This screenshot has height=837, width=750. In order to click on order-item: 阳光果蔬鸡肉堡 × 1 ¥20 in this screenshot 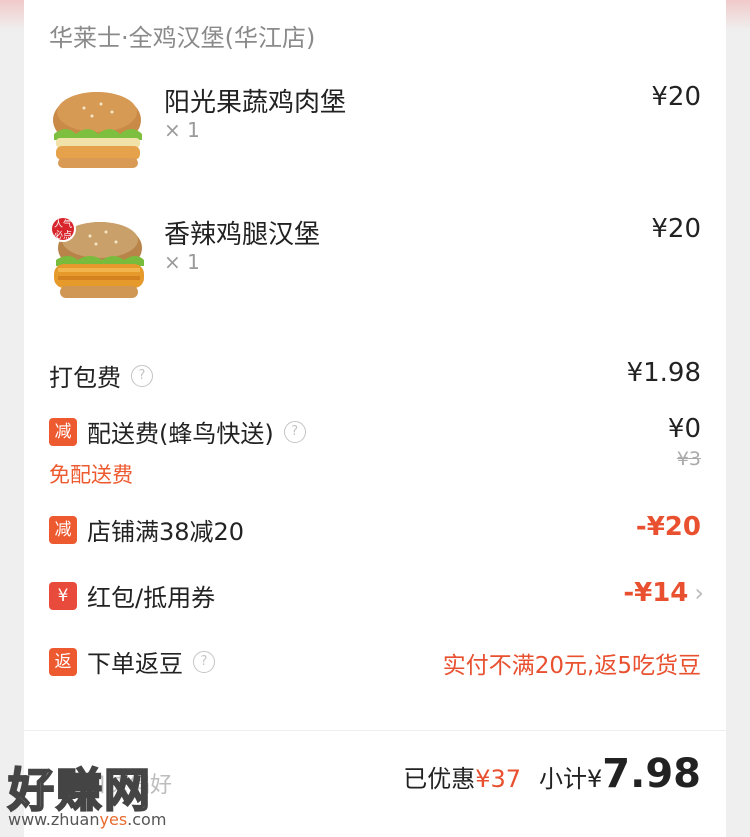, I will do `click(375, 133)`.